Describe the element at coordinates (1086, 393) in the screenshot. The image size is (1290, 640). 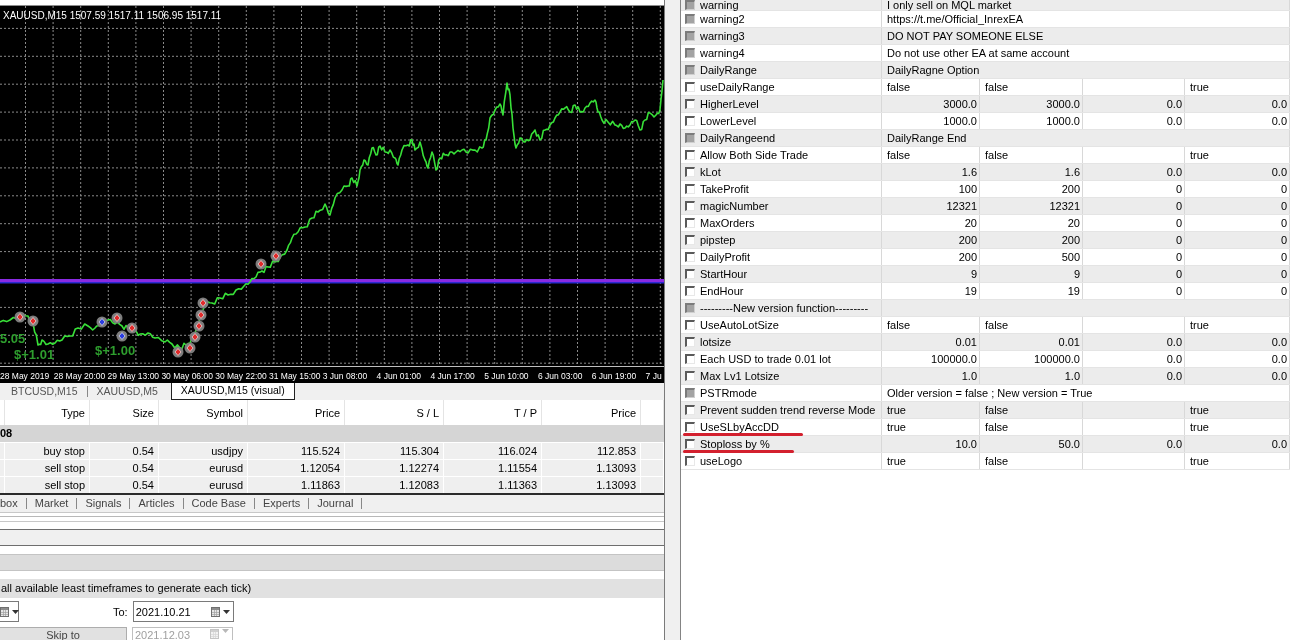
I see `table-cell: Older version = false ; New version = True` at that location.